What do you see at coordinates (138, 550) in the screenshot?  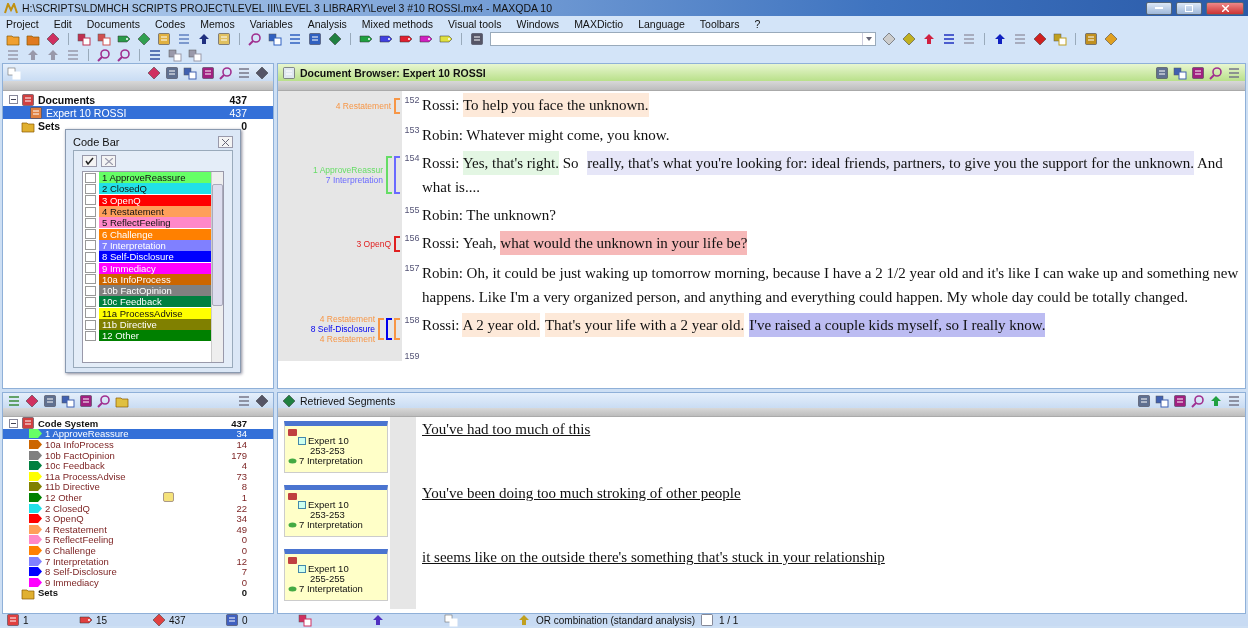 I see `tree-item: 6 Challenge 0` at bounding box center [138, 550].